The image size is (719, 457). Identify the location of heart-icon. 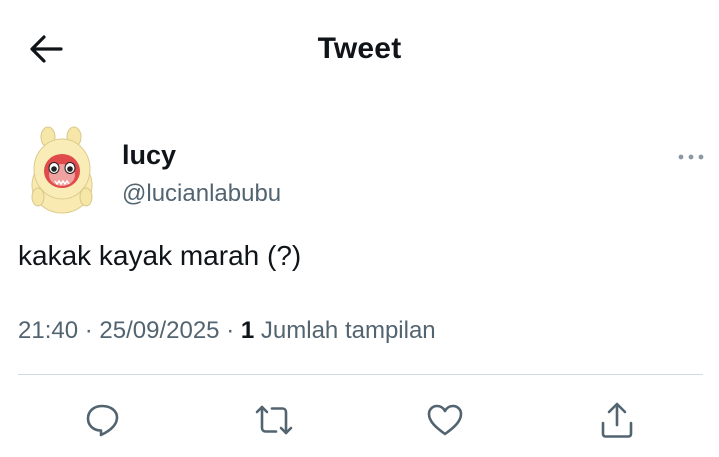
(445, 420).